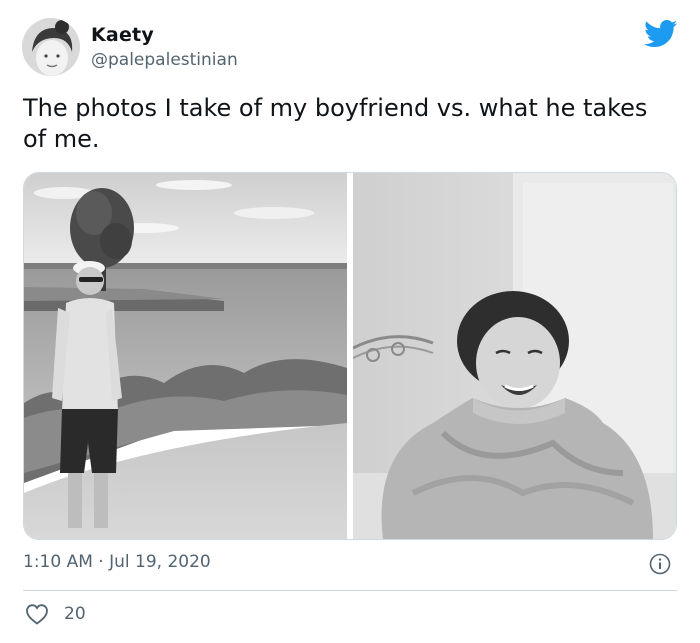  Describe the element at coordinates (75, 614) in the screenshot. I see `like-count: 20` at that location.